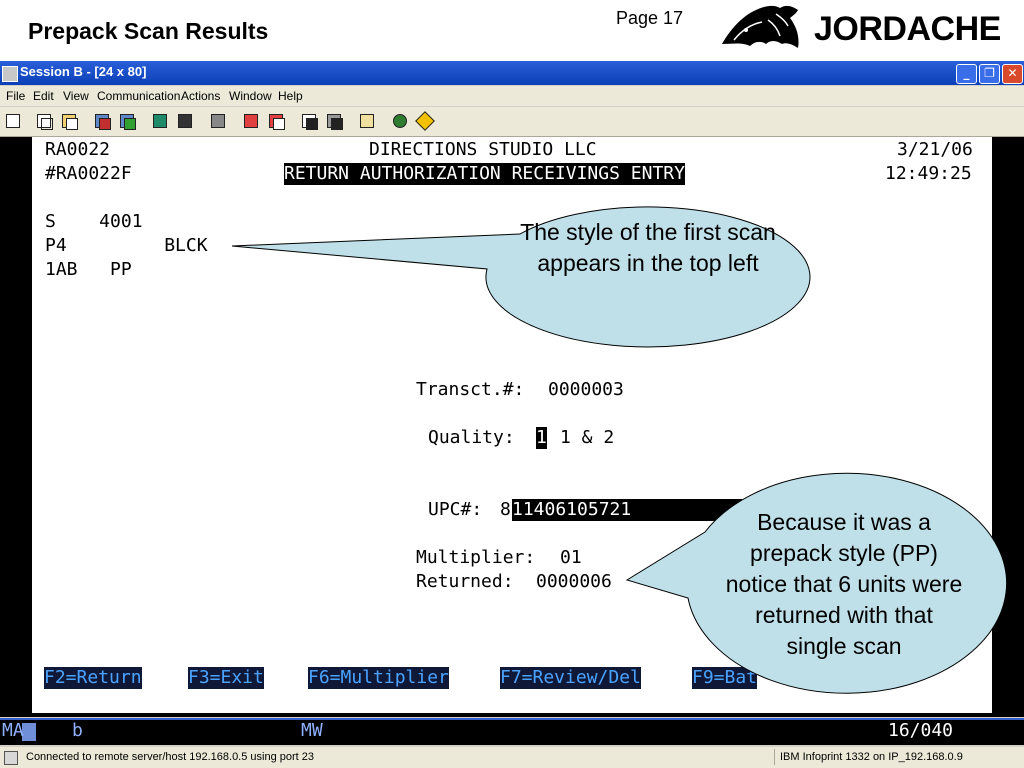 Image resolution: width=1024 pixels, height=768 pixels. Describe the element at coordinates (774, 757) in the screenshot. I see `status-separator` at that location.